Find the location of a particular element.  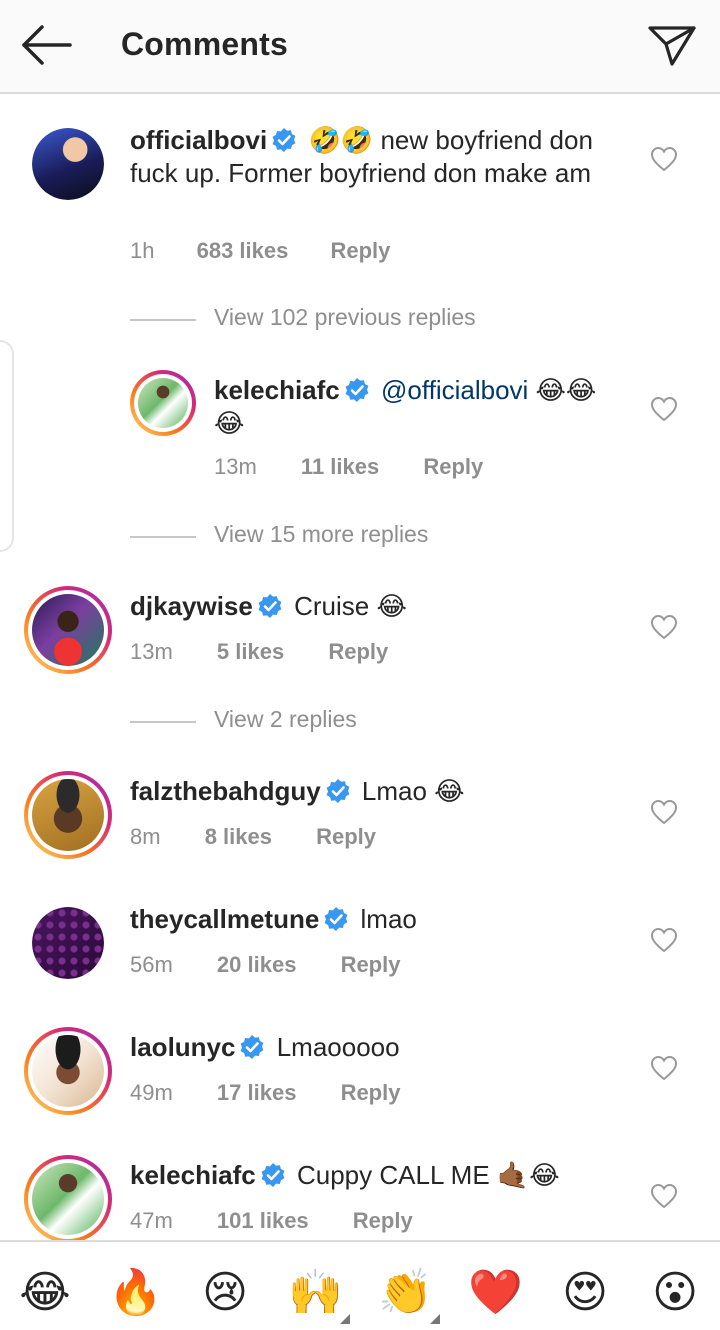

header-bar: Comments is located at coordinates (360, 47).